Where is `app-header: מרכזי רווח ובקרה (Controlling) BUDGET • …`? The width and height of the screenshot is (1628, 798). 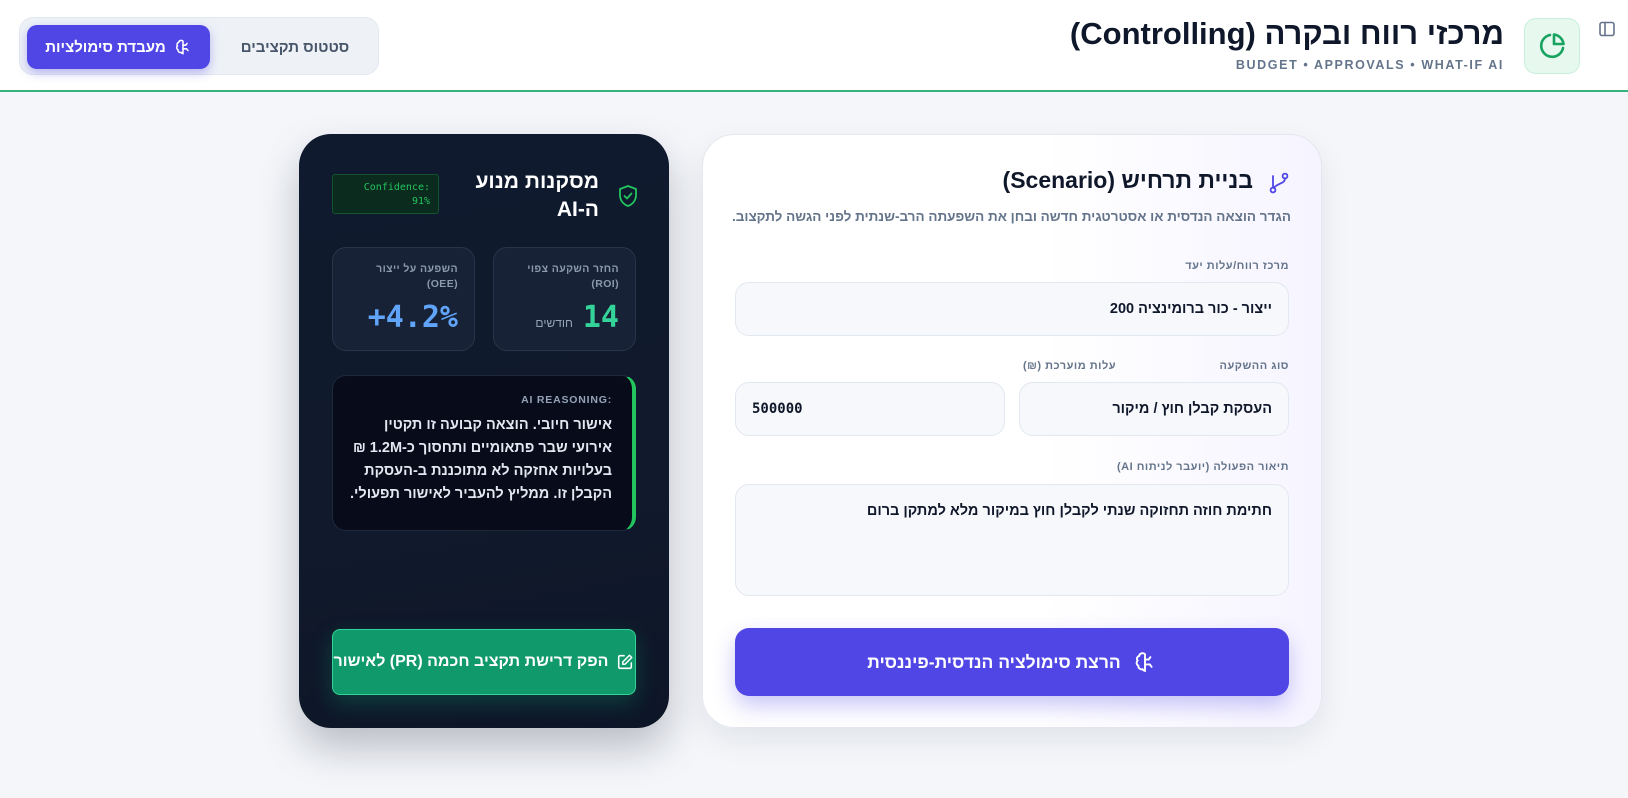
app-header: מרכזי רווח ובקרה (Controlling) BUDGET • … is located at coordinates (814, 46).